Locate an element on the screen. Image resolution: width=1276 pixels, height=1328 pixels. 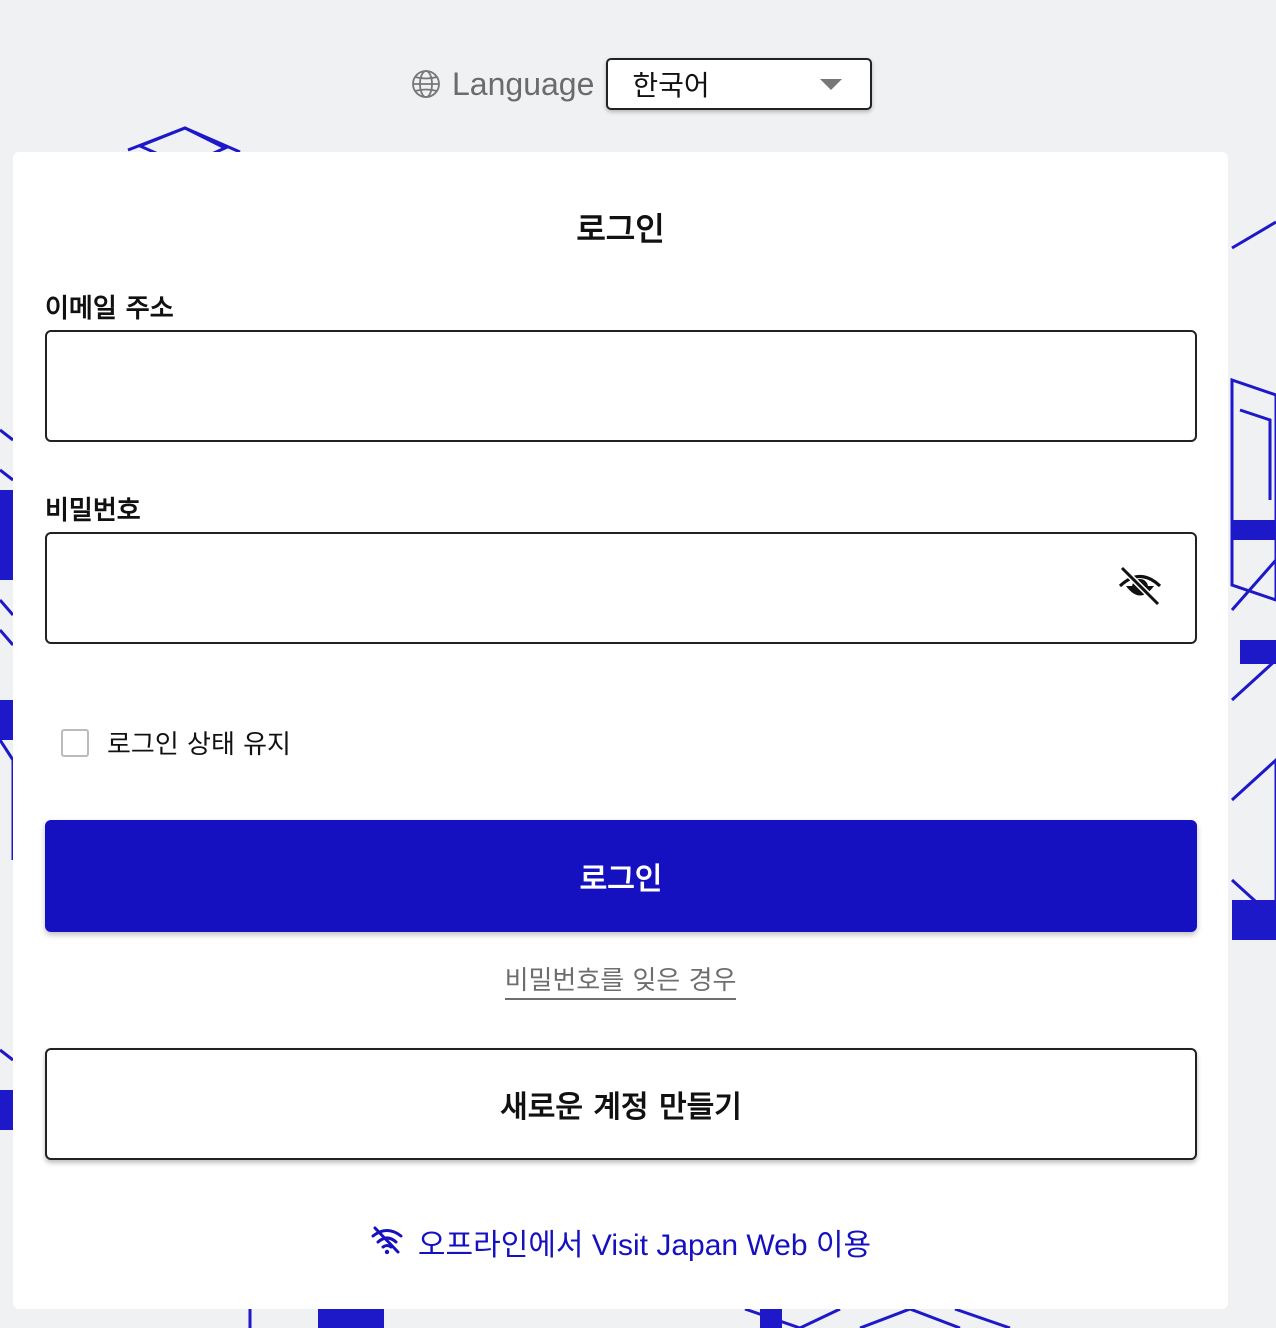
language-select: 한국어 is located at coordinates (739, 84).